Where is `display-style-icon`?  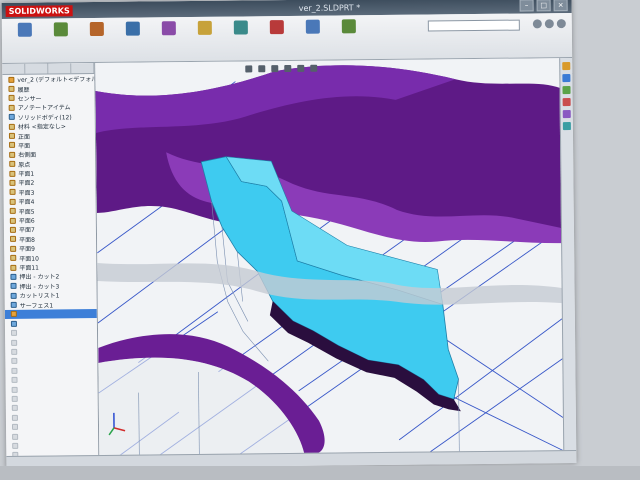
display-style-icon is located at coordinates (314, 68).